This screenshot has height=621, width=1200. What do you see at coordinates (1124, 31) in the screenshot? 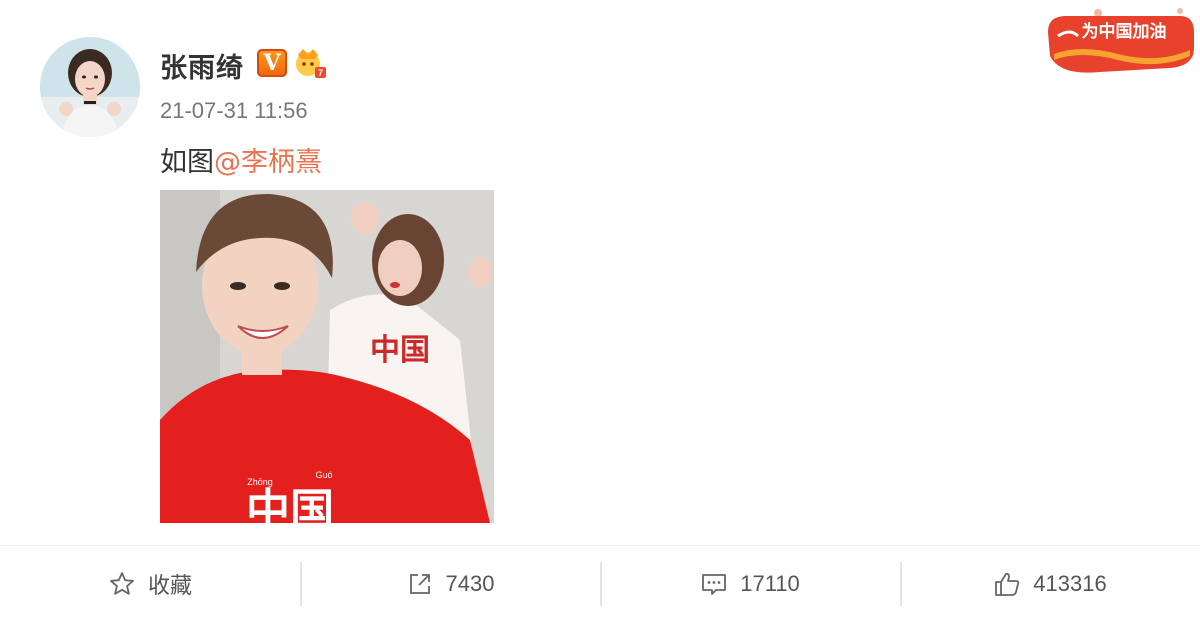
I see `campaign-badge-text: 为中国加油` at bounding box center [1124, 31].